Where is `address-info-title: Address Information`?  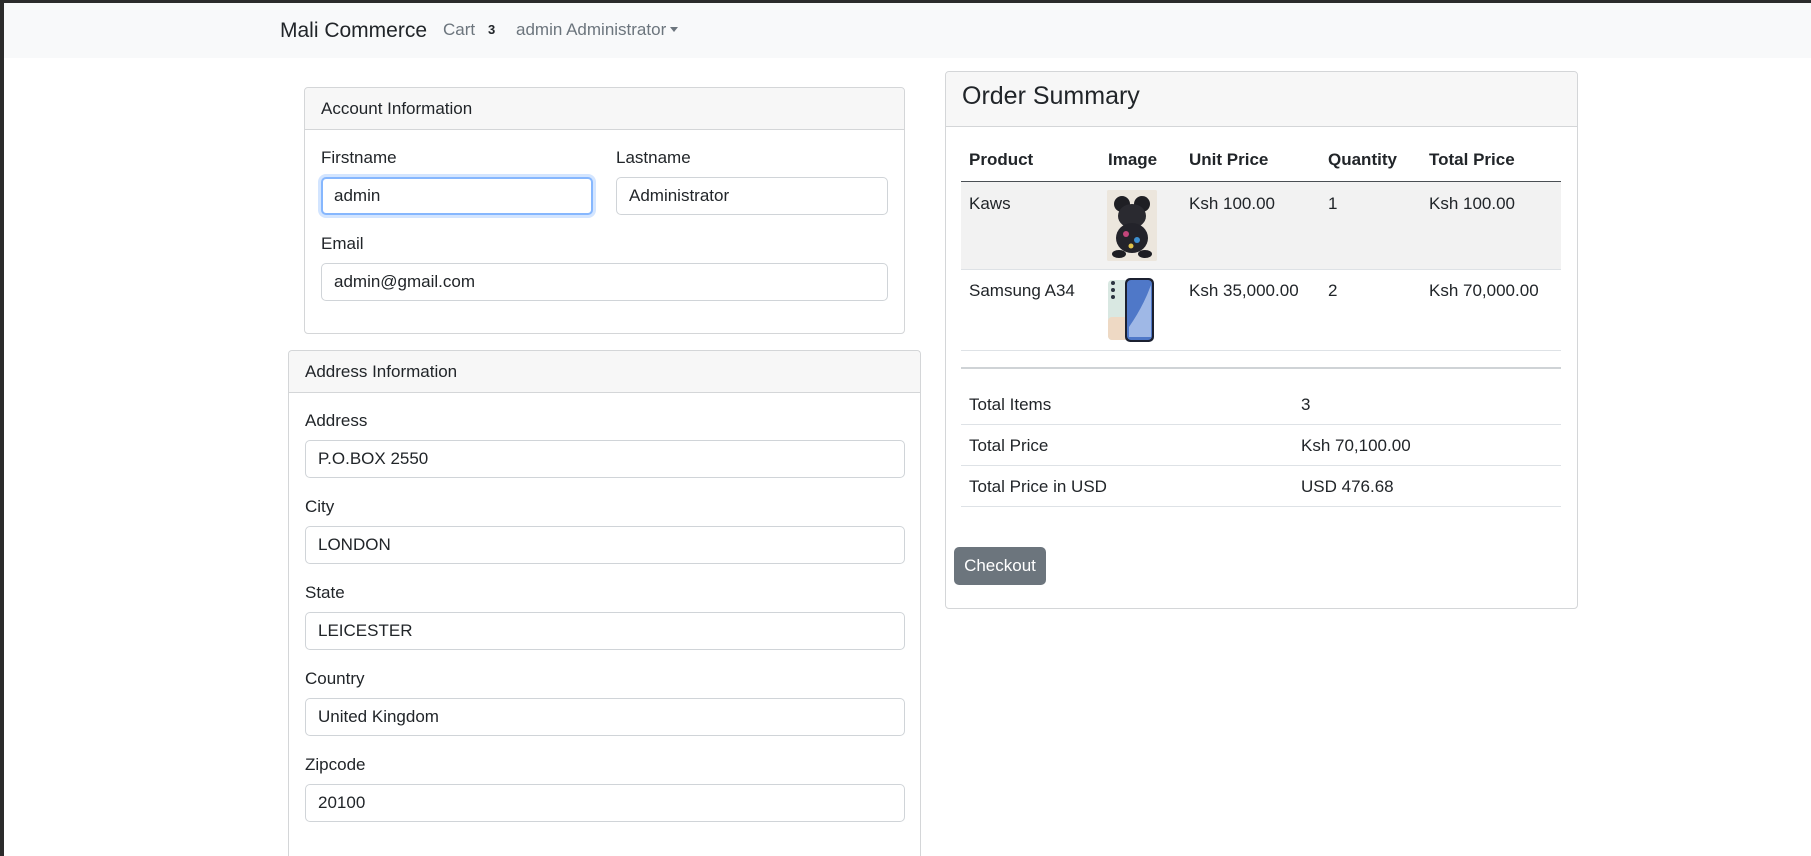
address-info-title: Address Information is located at coordinates (381, 371).